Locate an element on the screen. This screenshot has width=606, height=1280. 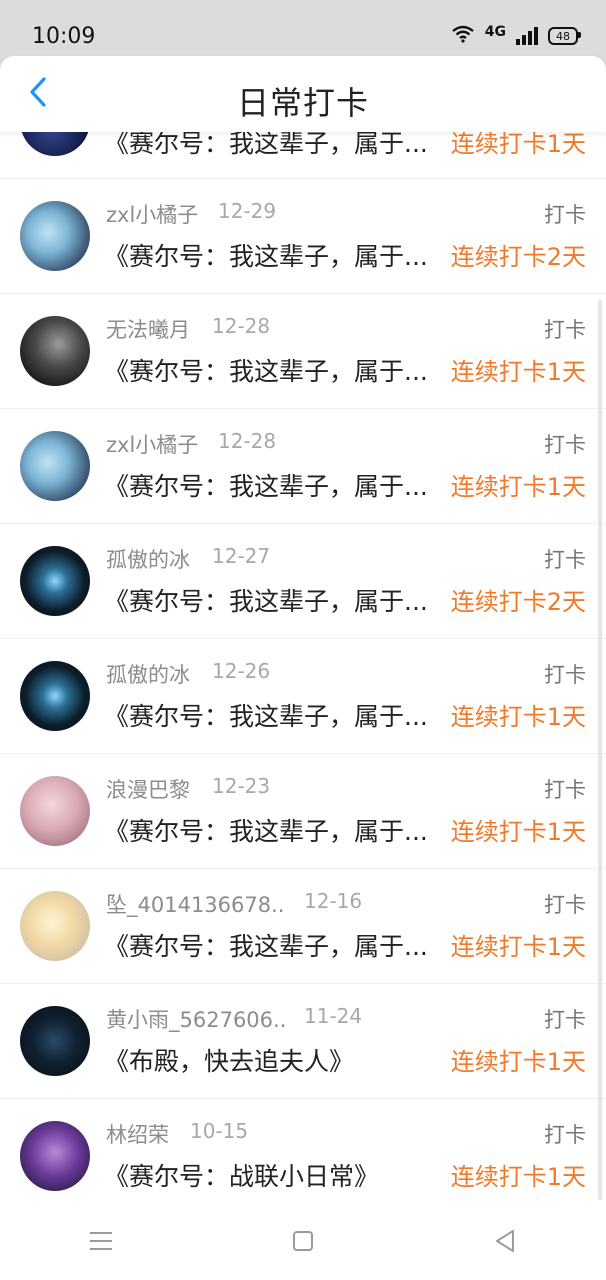
back-nav-button is located at coordinates (505, 1243).